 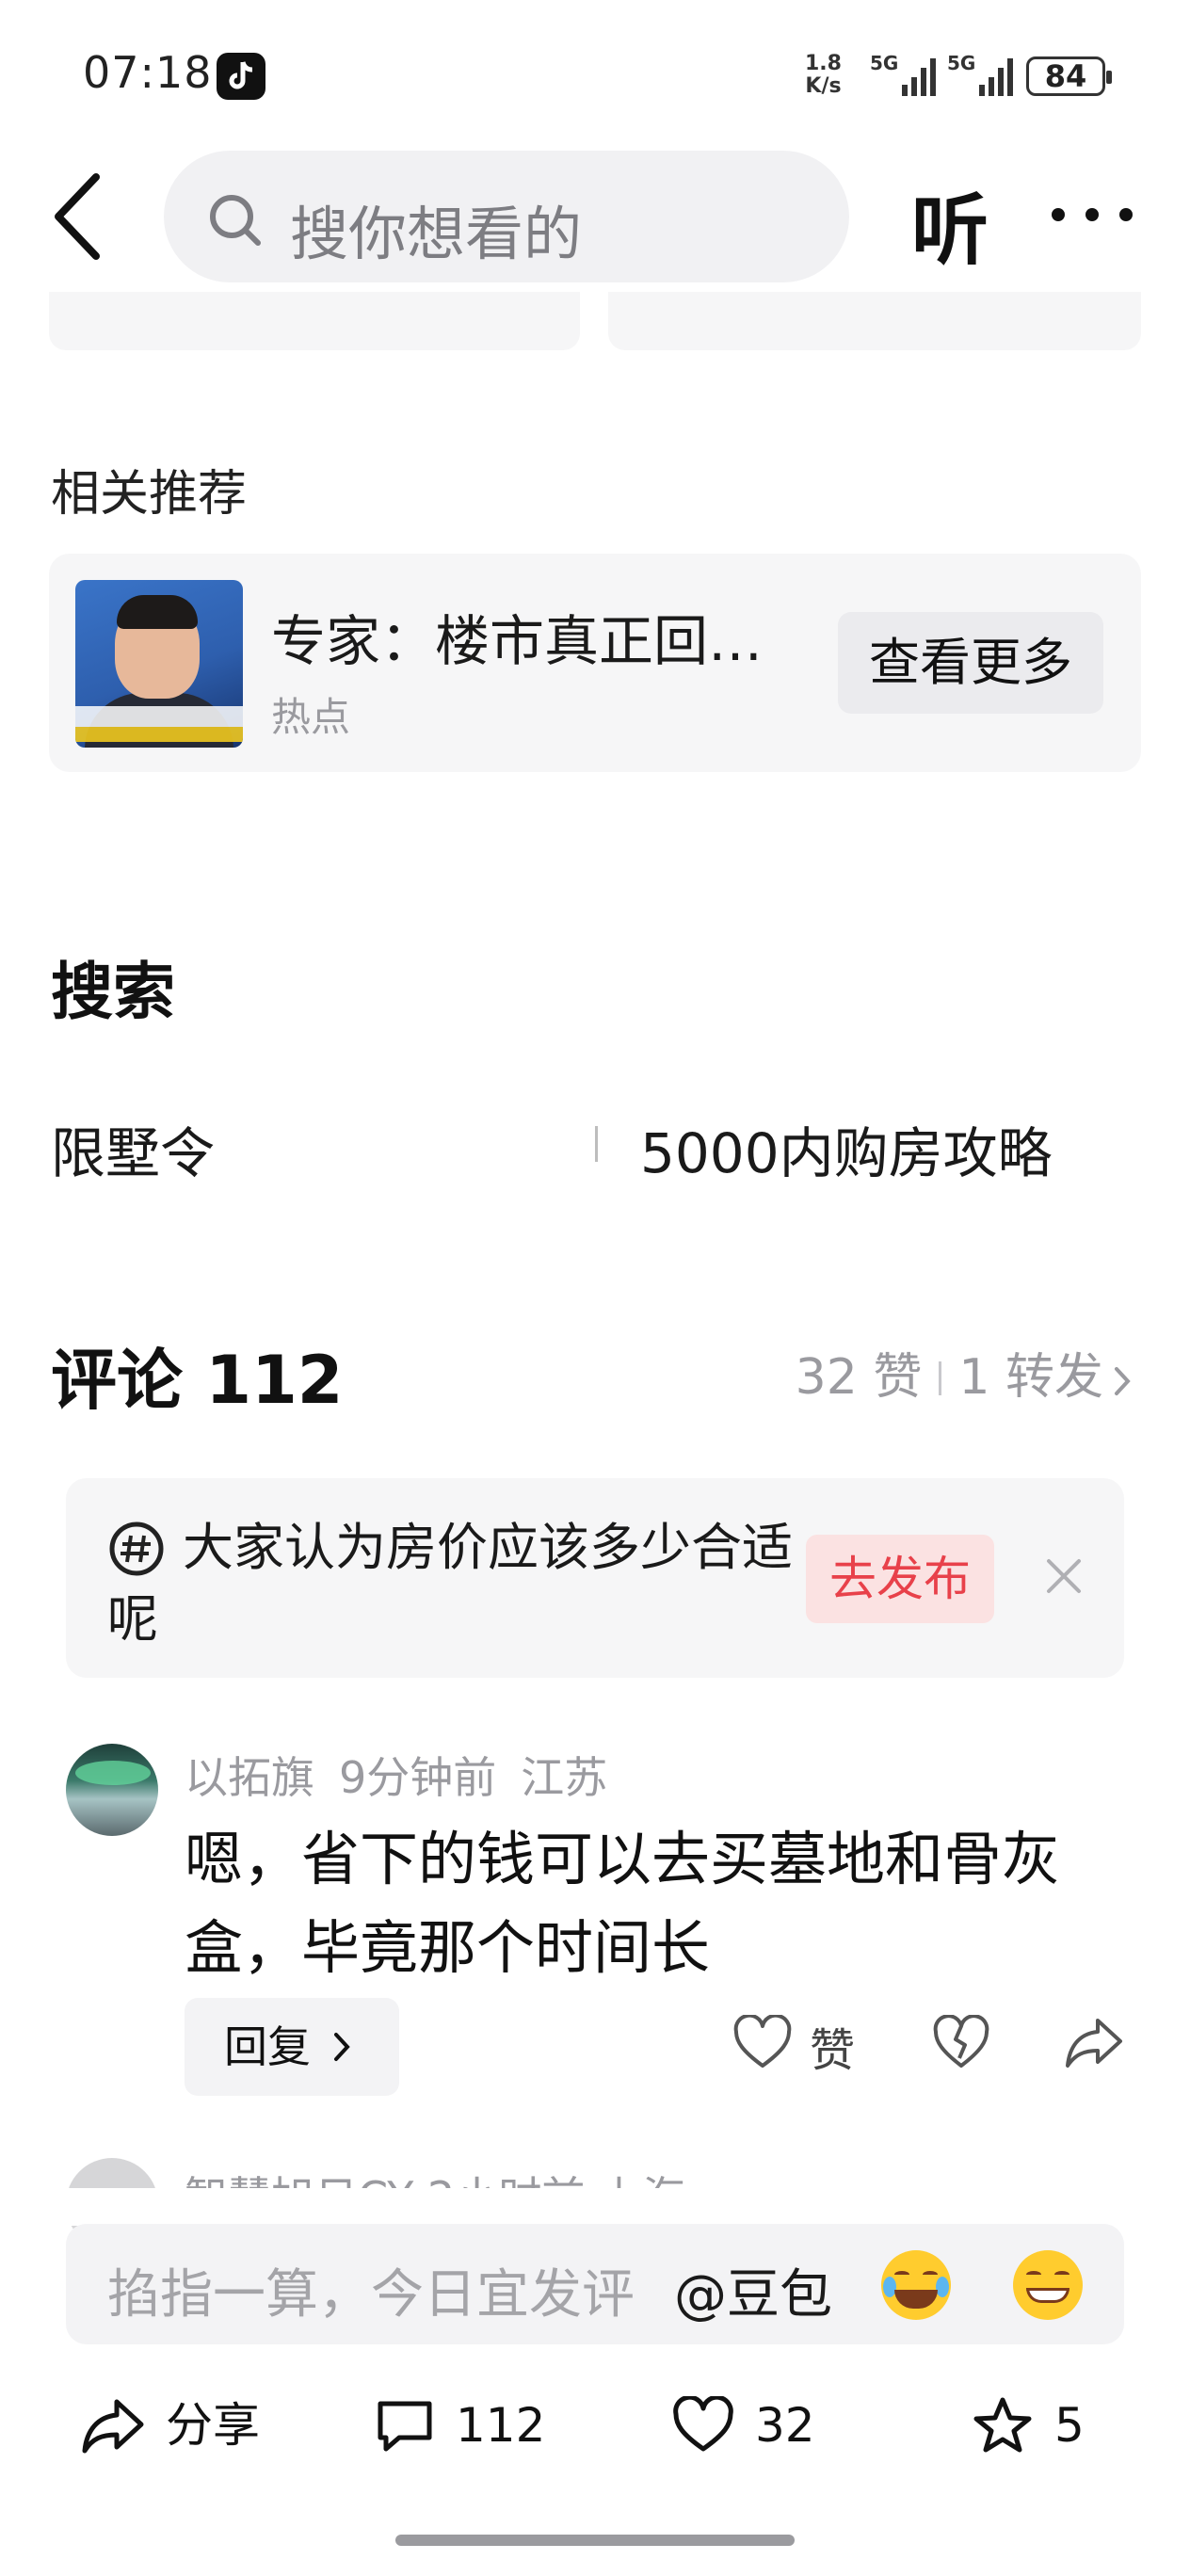 What do you see at coordinates (743, 2424) in the screenshot?
I see `like-button: 32` at bounding box center [743, 2424].